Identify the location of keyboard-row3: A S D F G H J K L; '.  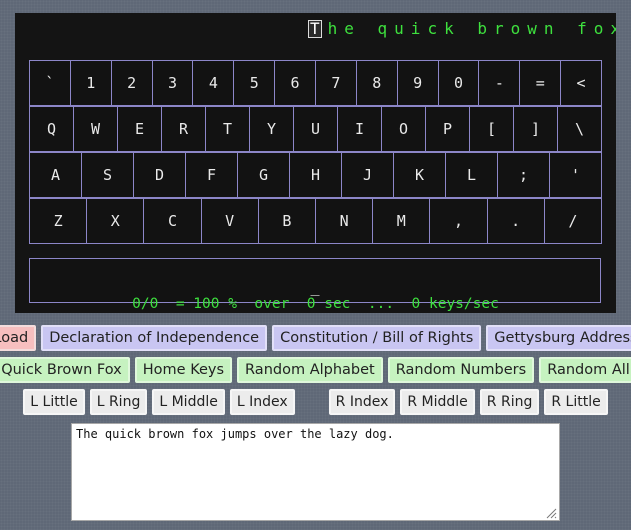
(315, 175).